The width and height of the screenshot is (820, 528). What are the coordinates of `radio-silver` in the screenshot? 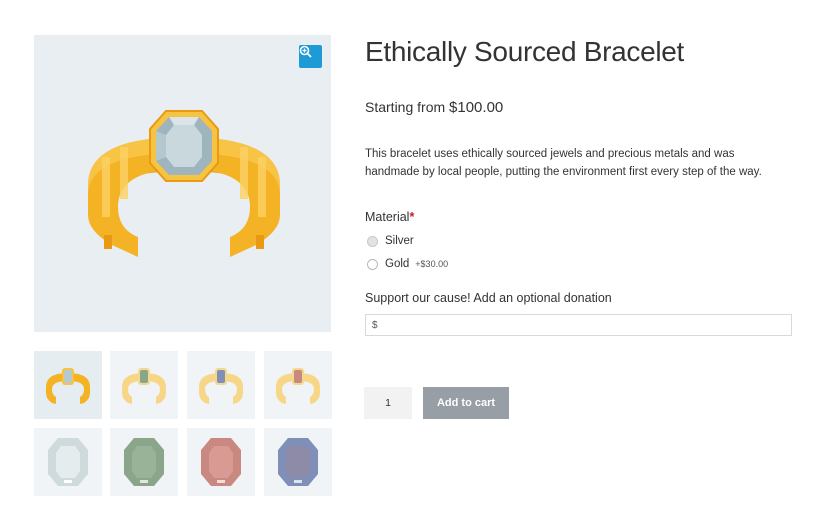 It's located at (372, 241).